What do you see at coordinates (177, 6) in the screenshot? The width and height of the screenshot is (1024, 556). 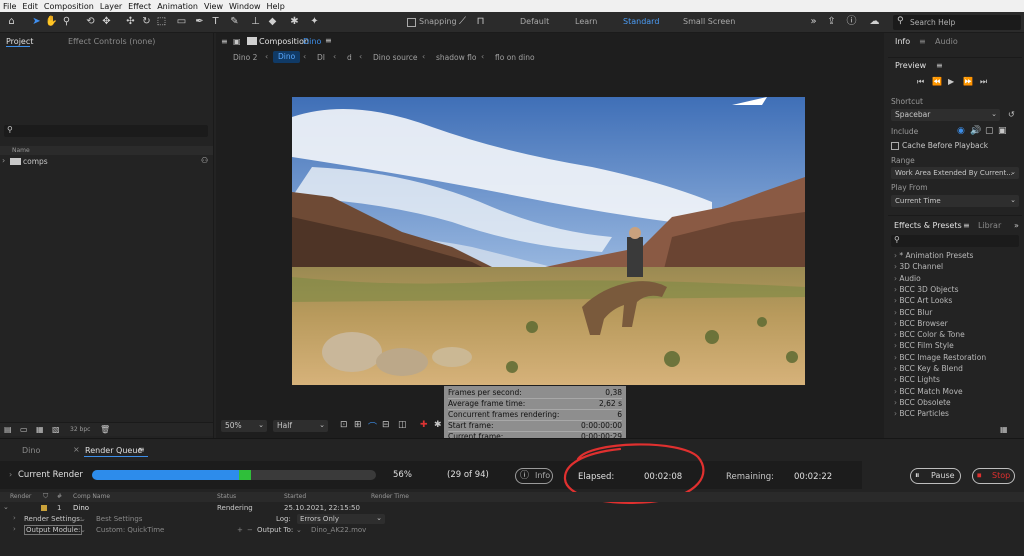 I see `menu-animation: Animation` at bounding box center [177, 6].